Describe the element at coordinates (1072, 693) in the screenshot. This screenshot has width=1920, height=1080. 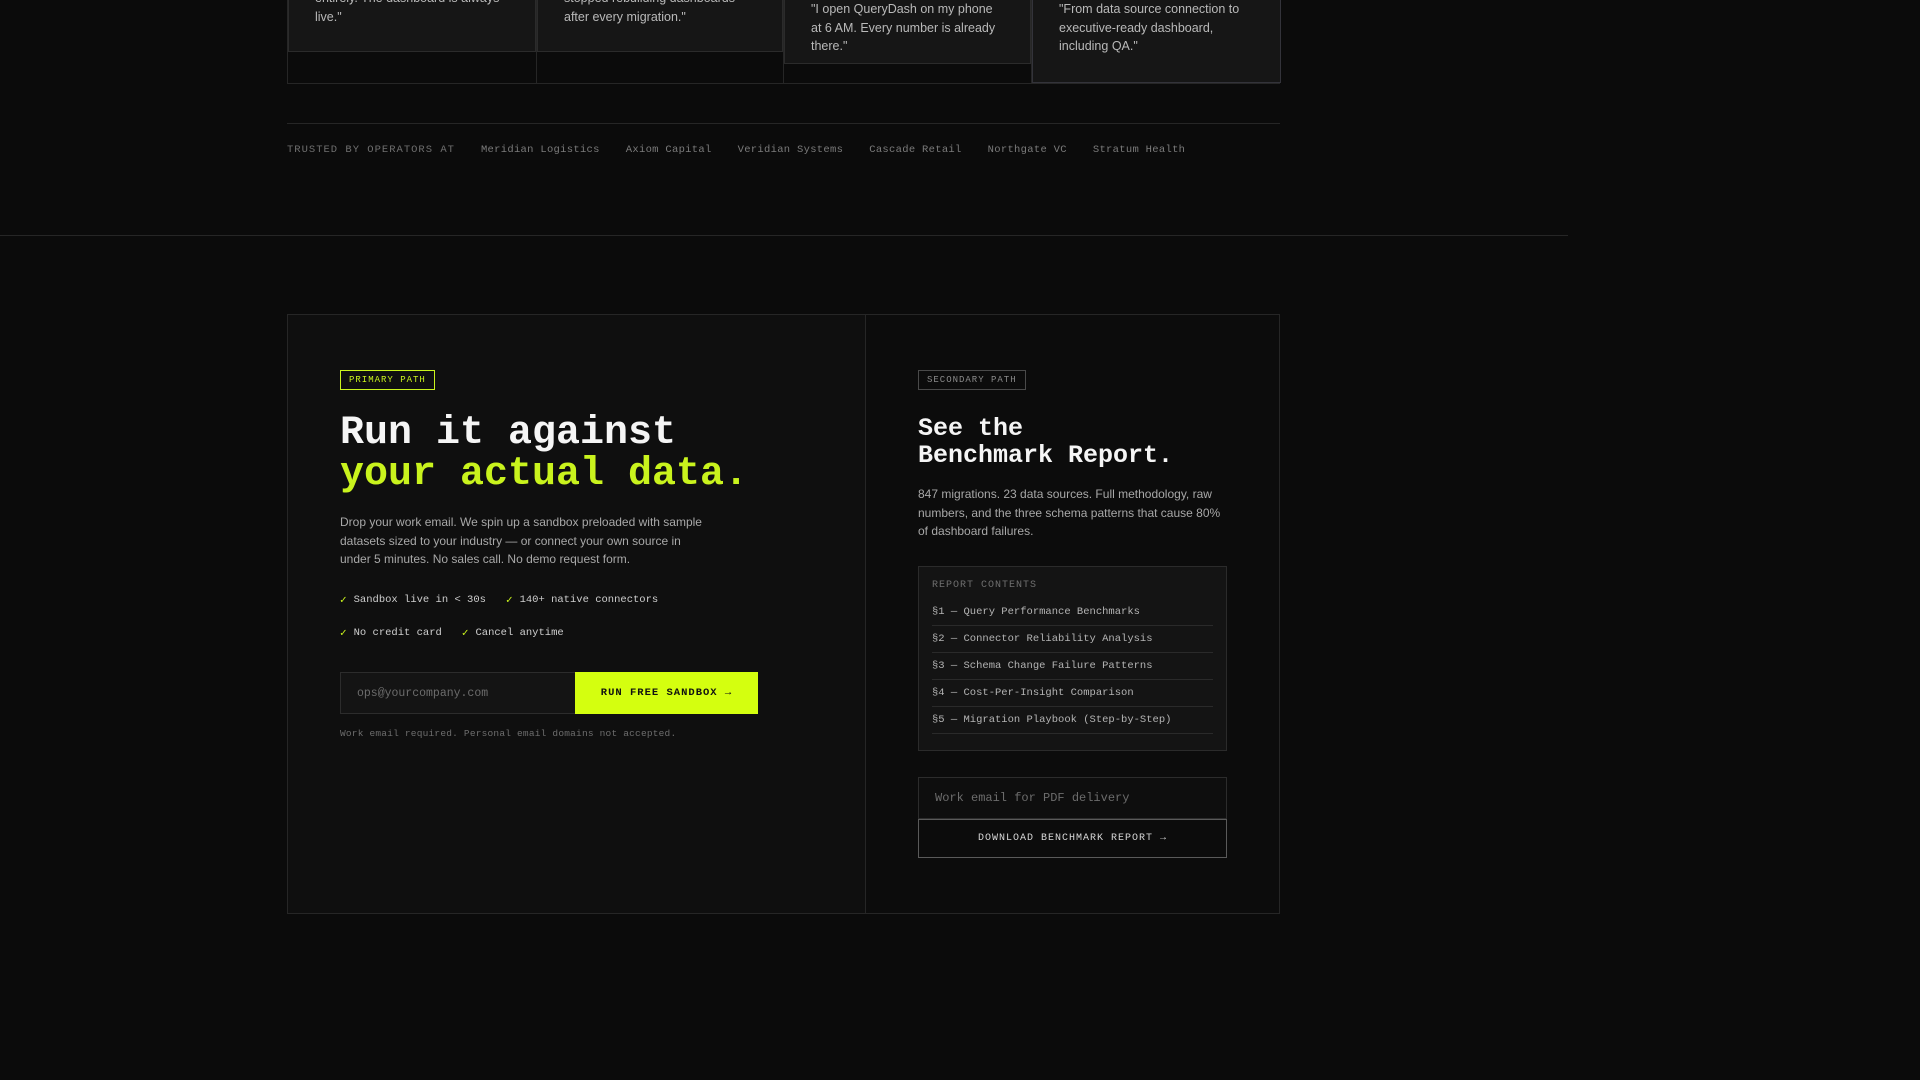
I see `report-section-item: §4 — Cost-Per-Insight Comparison` at that location.